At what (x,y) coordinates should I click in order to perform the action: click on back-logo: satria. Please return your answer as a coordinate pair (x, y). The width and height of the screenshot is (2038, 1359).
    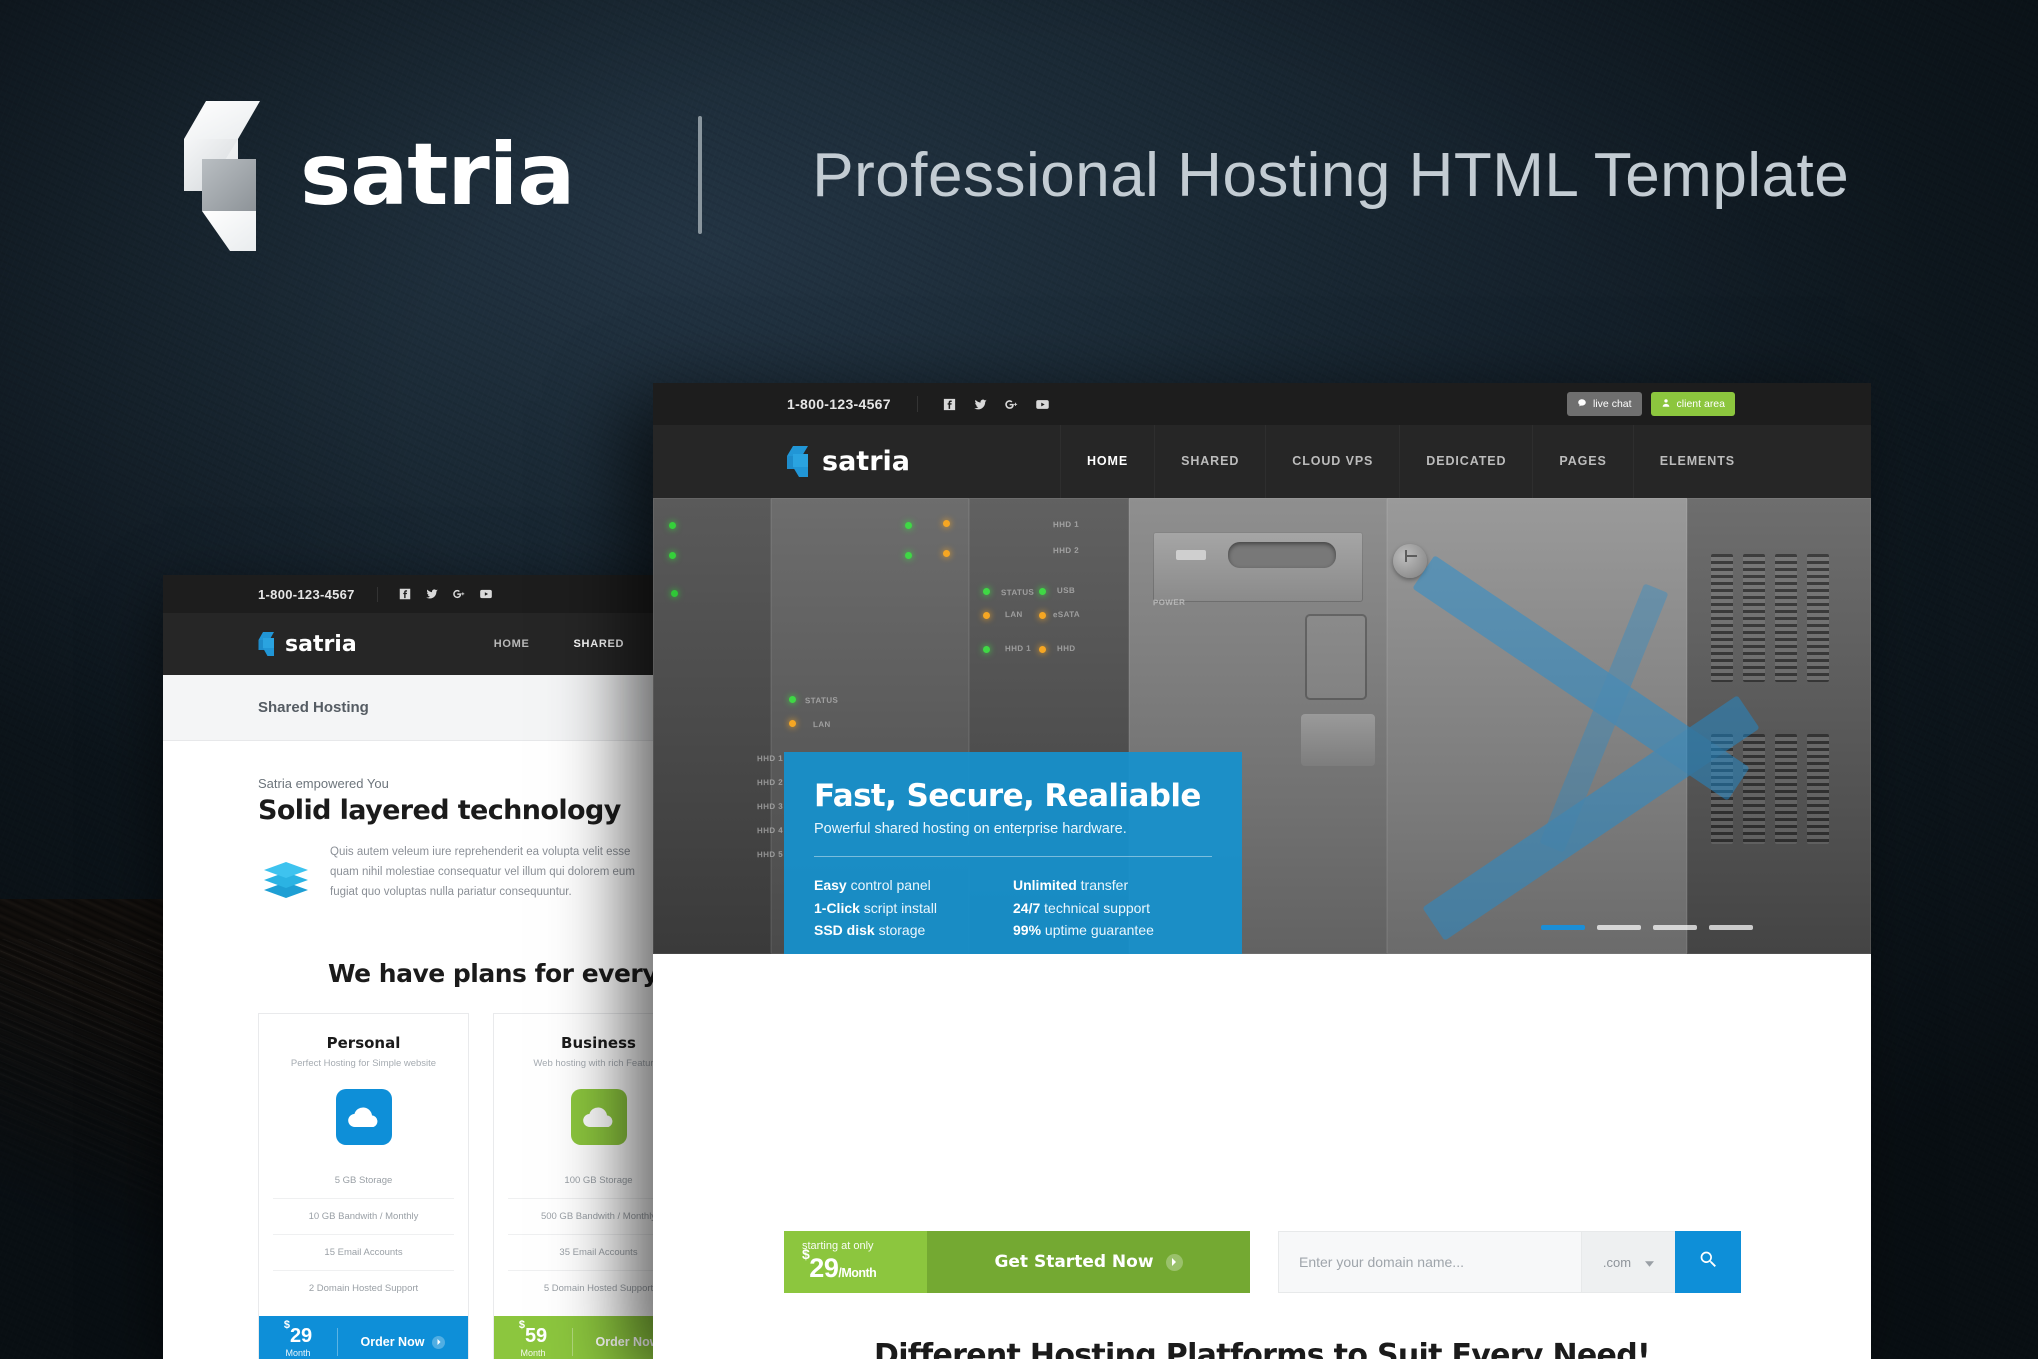
    Looking at the image, I should click on (306, 644).